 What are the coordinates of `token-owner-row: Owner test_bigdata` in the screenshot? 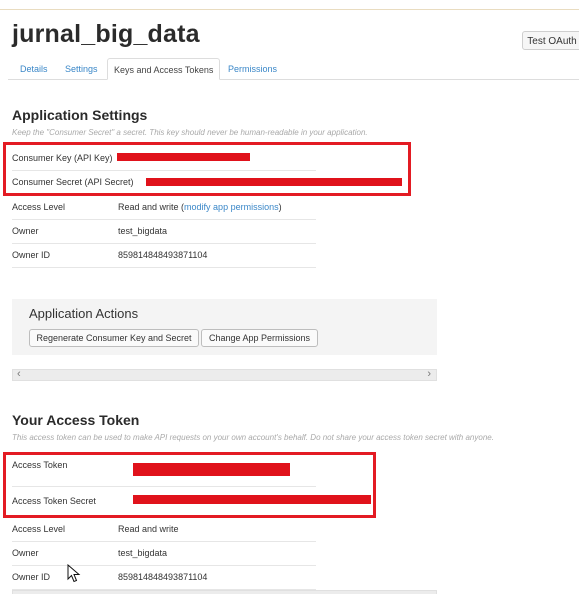 It's located at (164, 554).